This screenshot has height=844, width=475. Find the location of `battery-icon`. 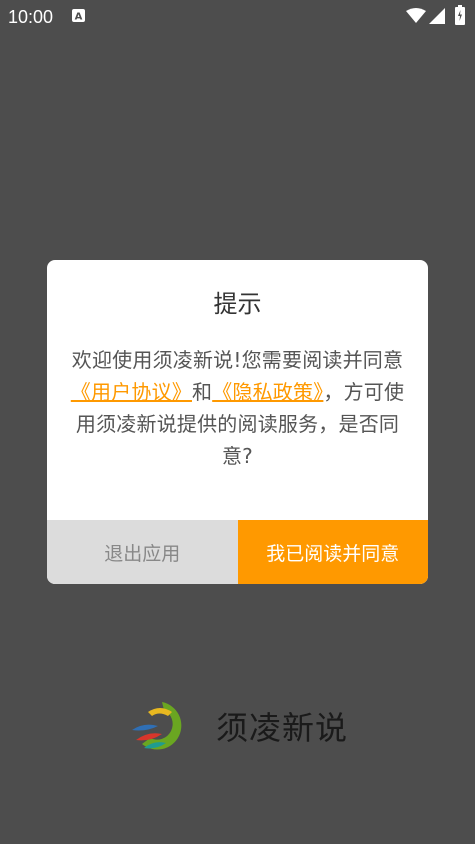

battery-icon is located at coordinates (460, 15).